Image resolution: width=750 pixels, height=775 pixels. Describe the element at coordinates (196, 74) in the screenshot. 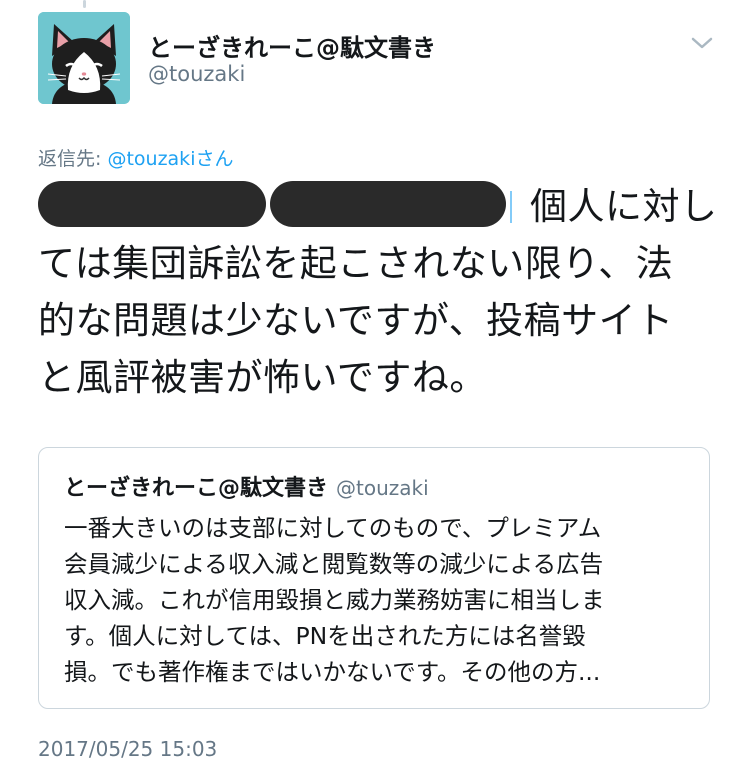

I see `author-handle: @touzaki` at that location.